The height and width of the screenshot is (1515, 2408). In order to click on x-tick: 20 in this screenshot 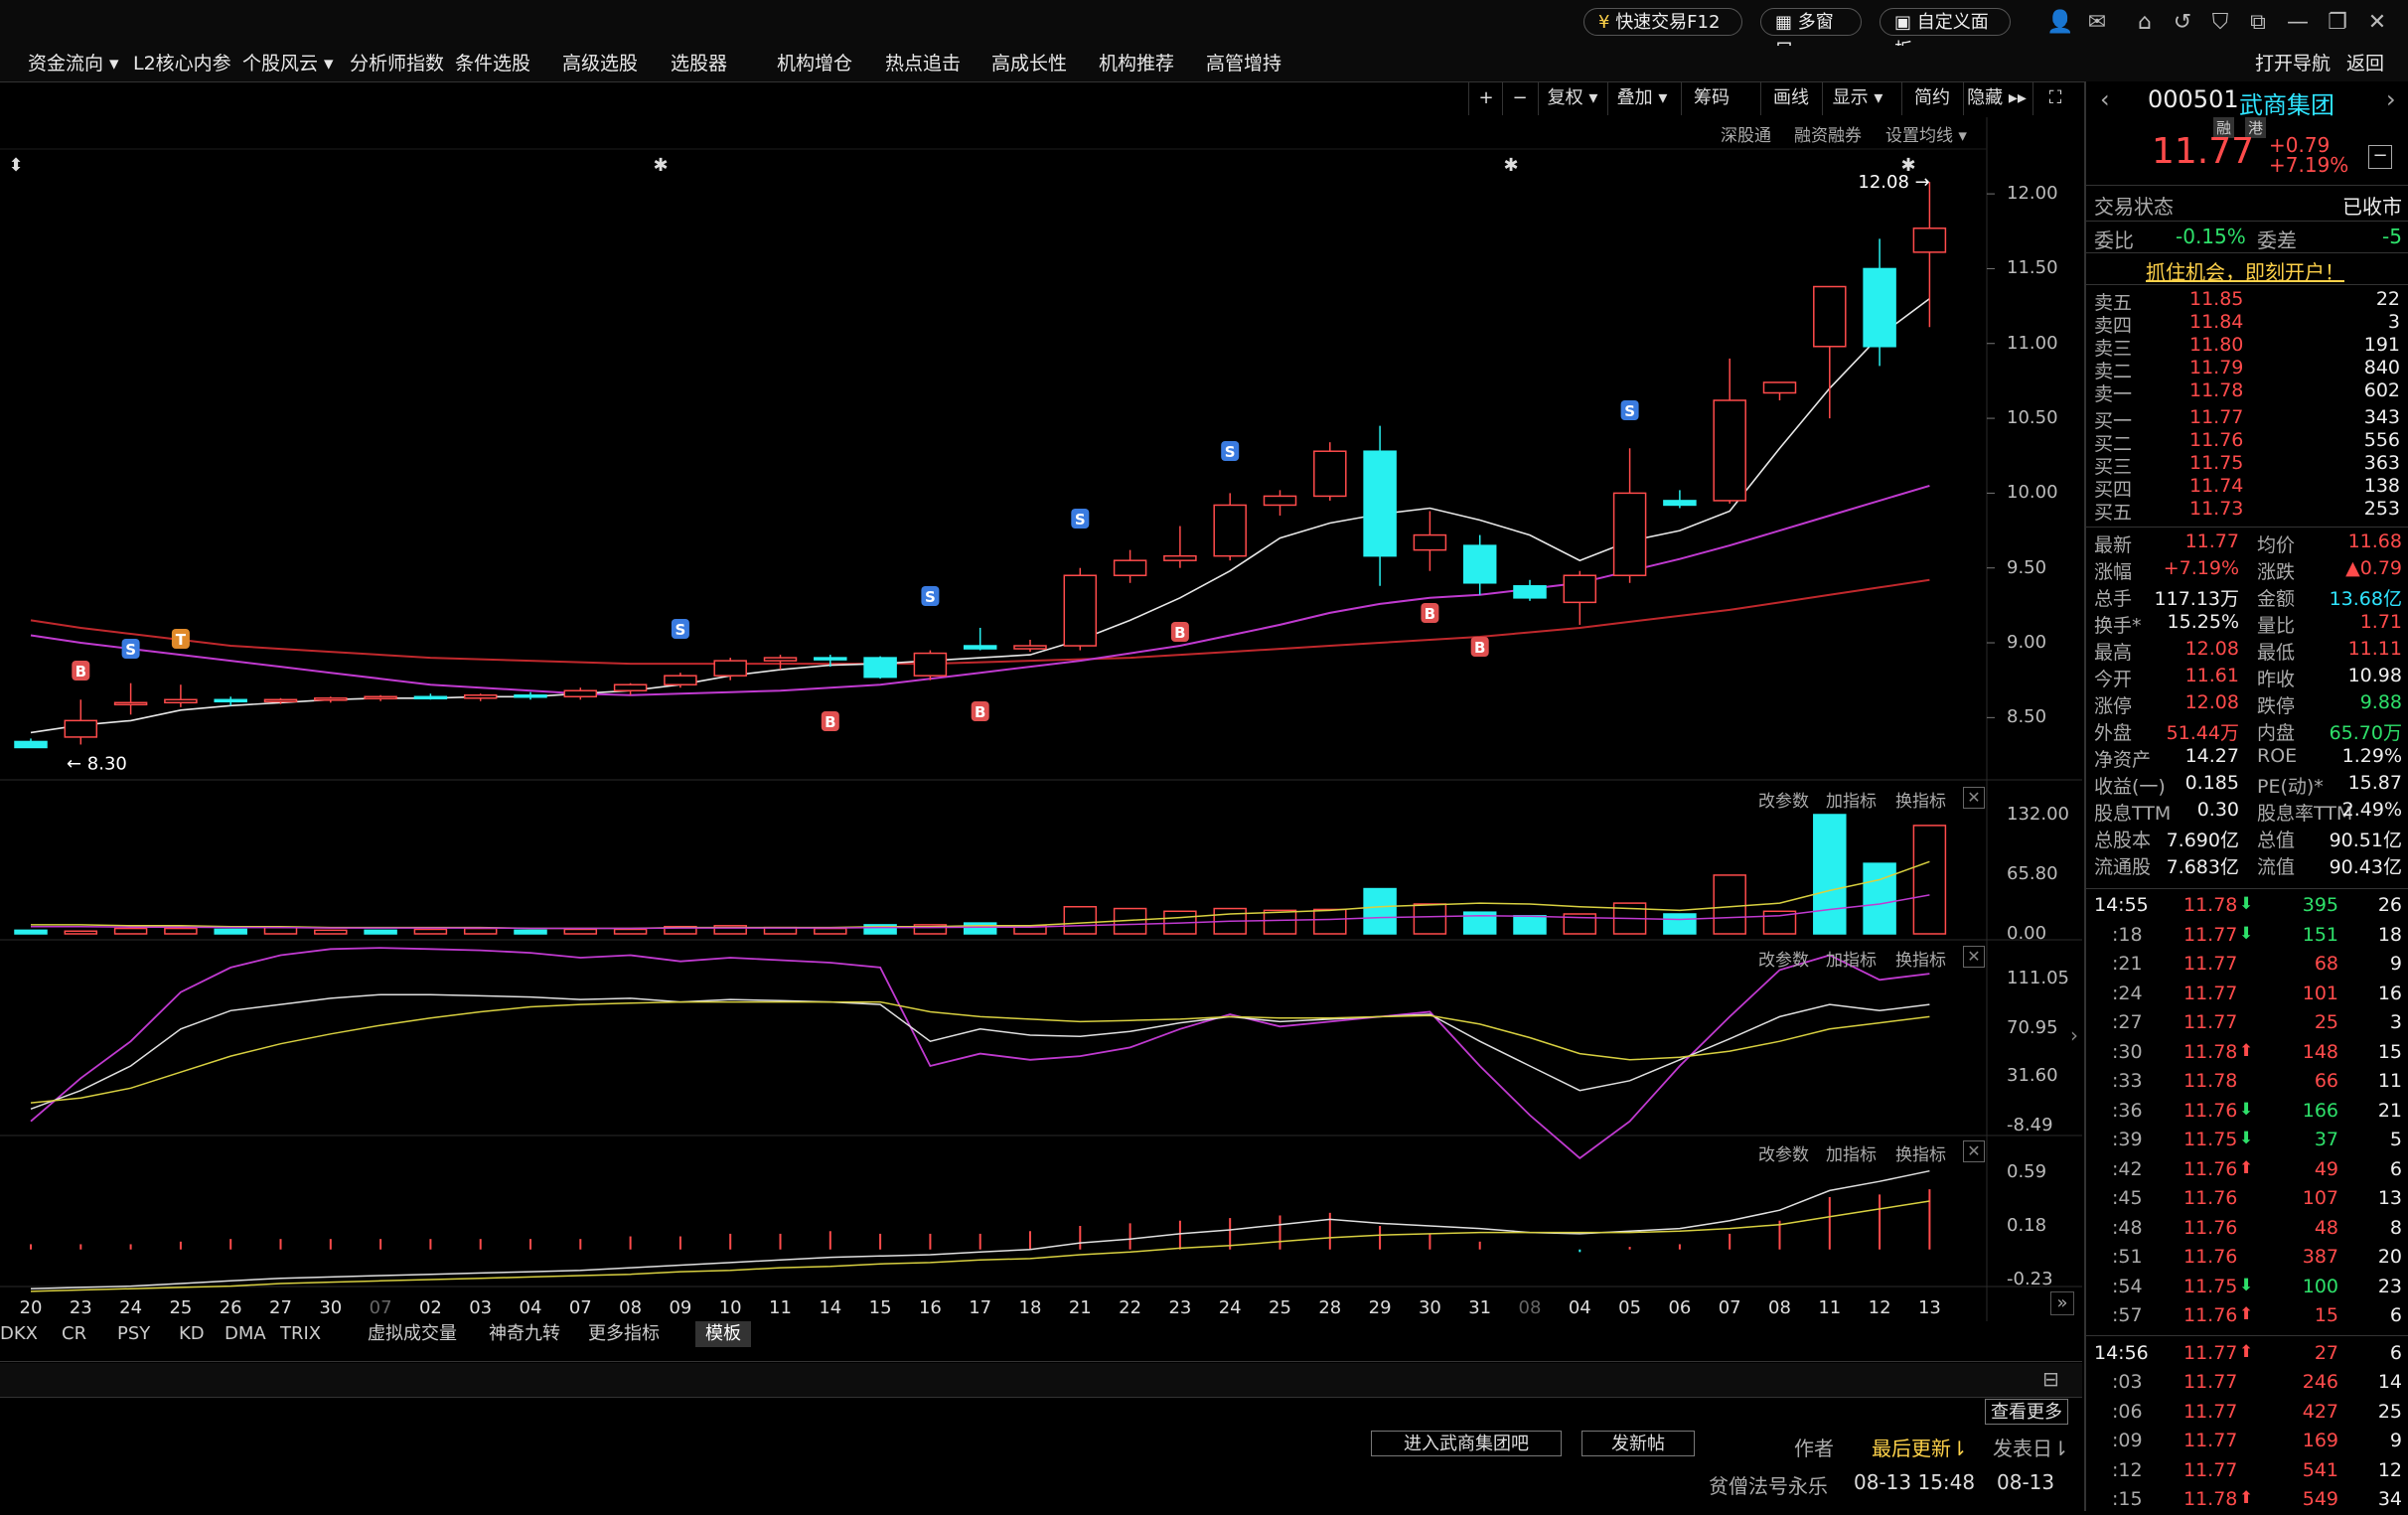, I will do `click(31, 1308)`.